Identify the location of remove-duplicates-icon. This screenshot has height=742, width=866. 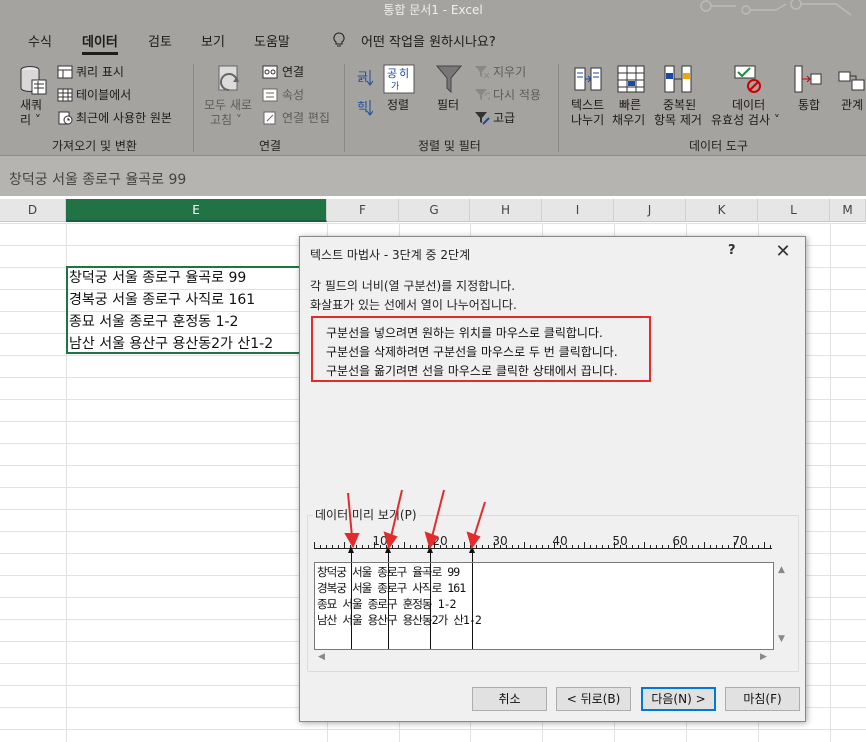
(679, 79).